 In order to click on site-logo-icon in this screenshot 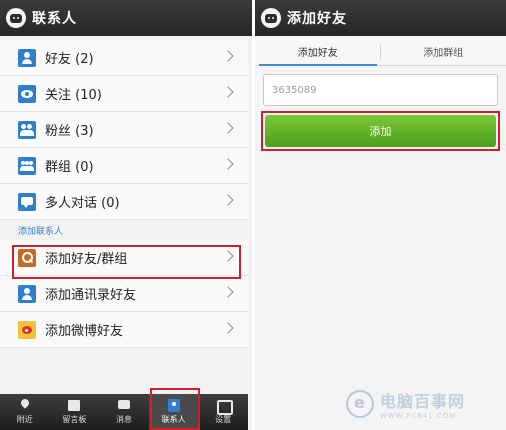, I will do `click(360, 404)`.